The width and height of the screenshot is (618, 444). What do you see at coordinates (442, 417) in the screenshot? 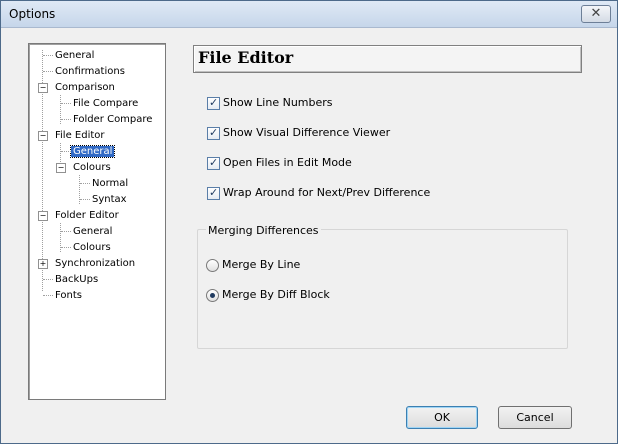
I see `ok-button: OK` at bounding box center [442, 417].